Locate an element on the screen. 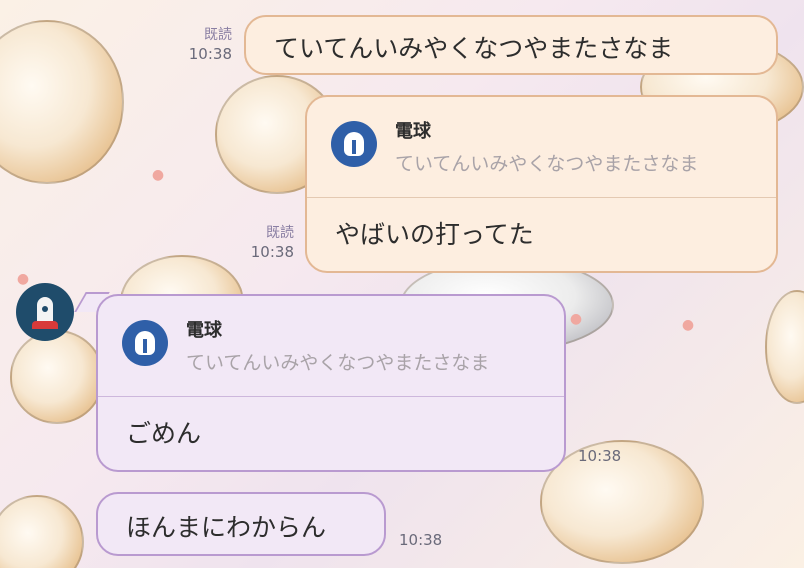  message-text: ほんまにわからん is located at coordinates (226, 527).